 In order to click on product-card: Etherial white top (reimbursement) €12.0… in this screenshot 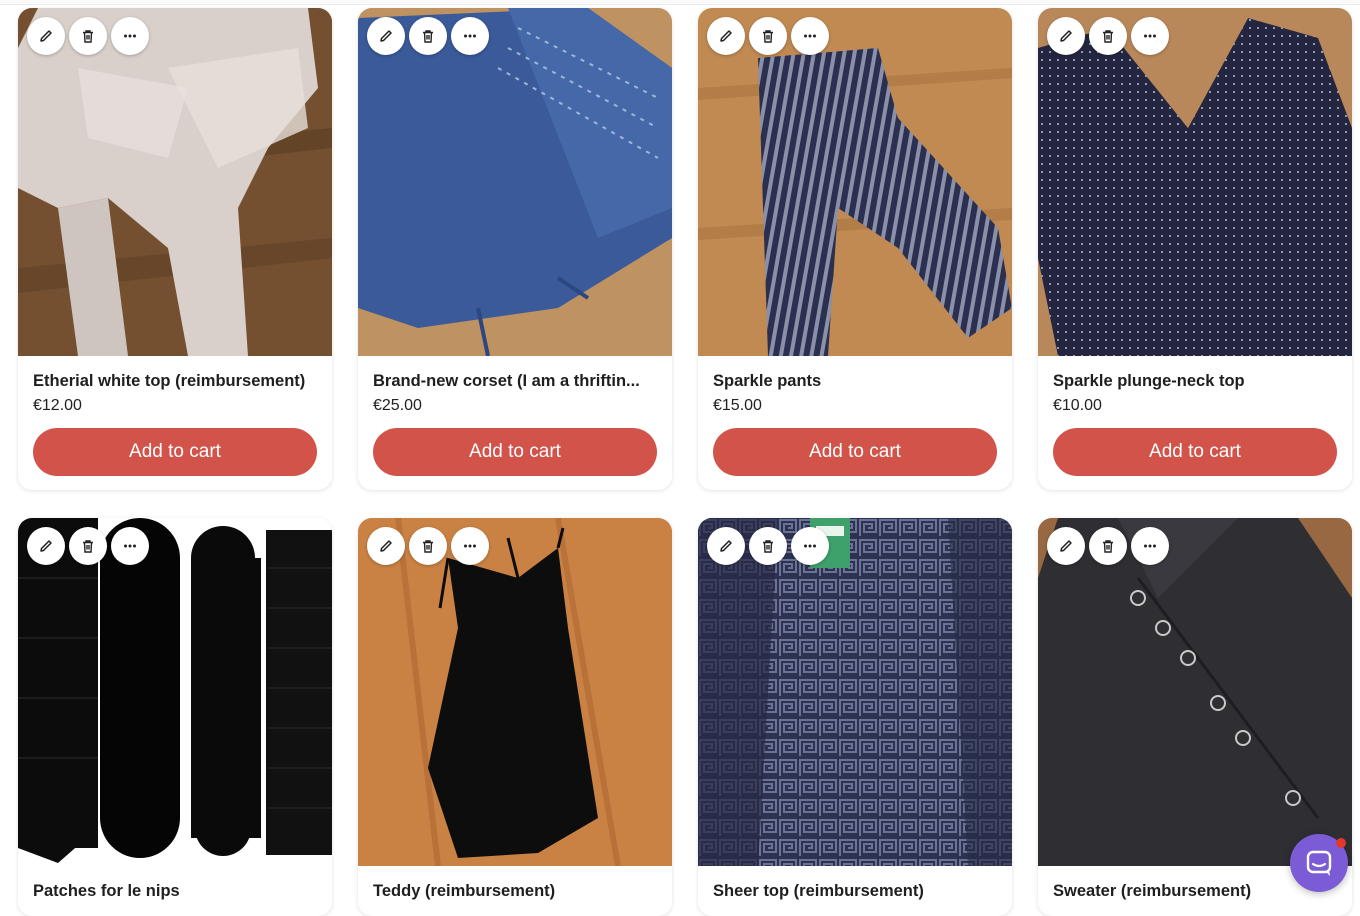, I will do `click(175, 249)`.